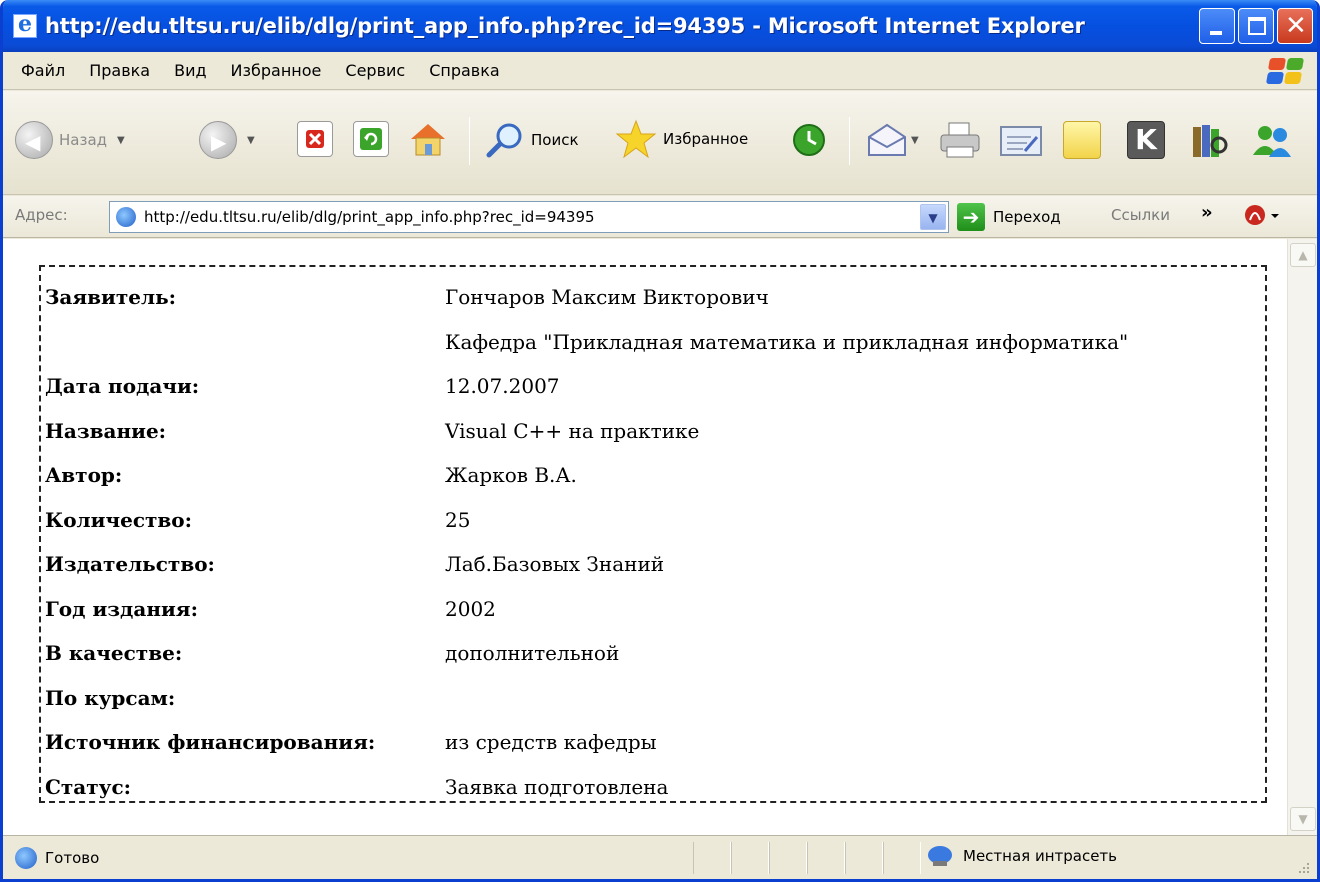  I want to click on refresh-icon, so click(371, 139).